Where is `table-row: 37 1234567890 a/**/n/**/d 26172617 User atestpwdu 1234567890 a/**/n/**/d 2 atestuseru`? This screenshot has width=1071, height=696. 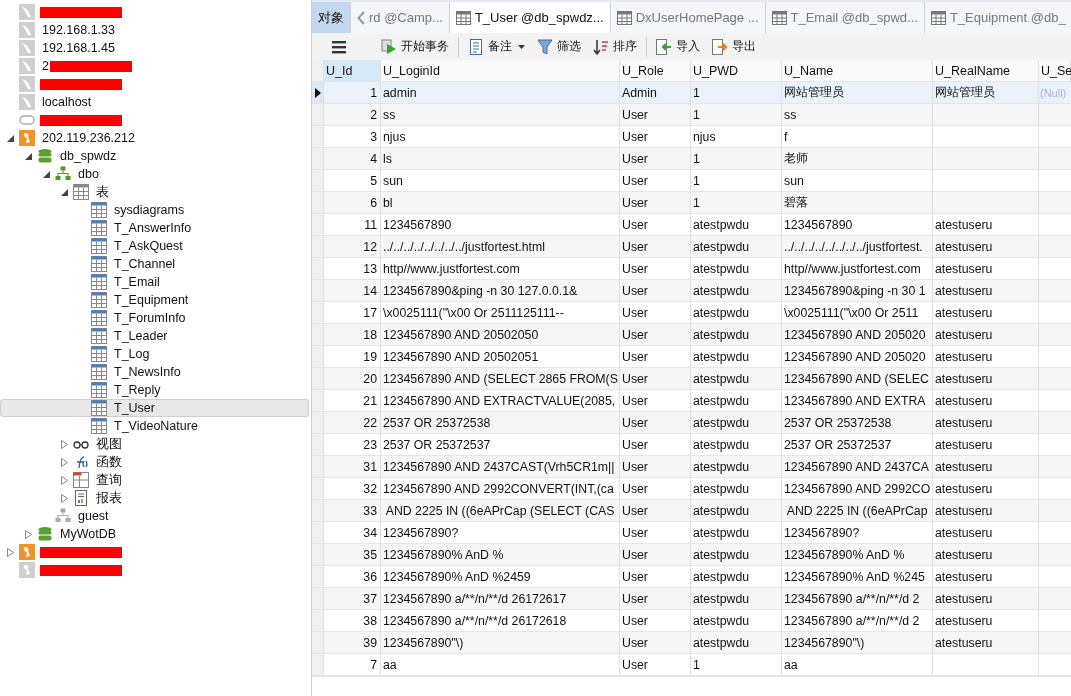
table-row: 37 1234567890 a/**/n/**/d 26172617 User atestpwdu 1234567890 a/**/n/**/d 2 atestuseru is located at coordinates (691, 599).